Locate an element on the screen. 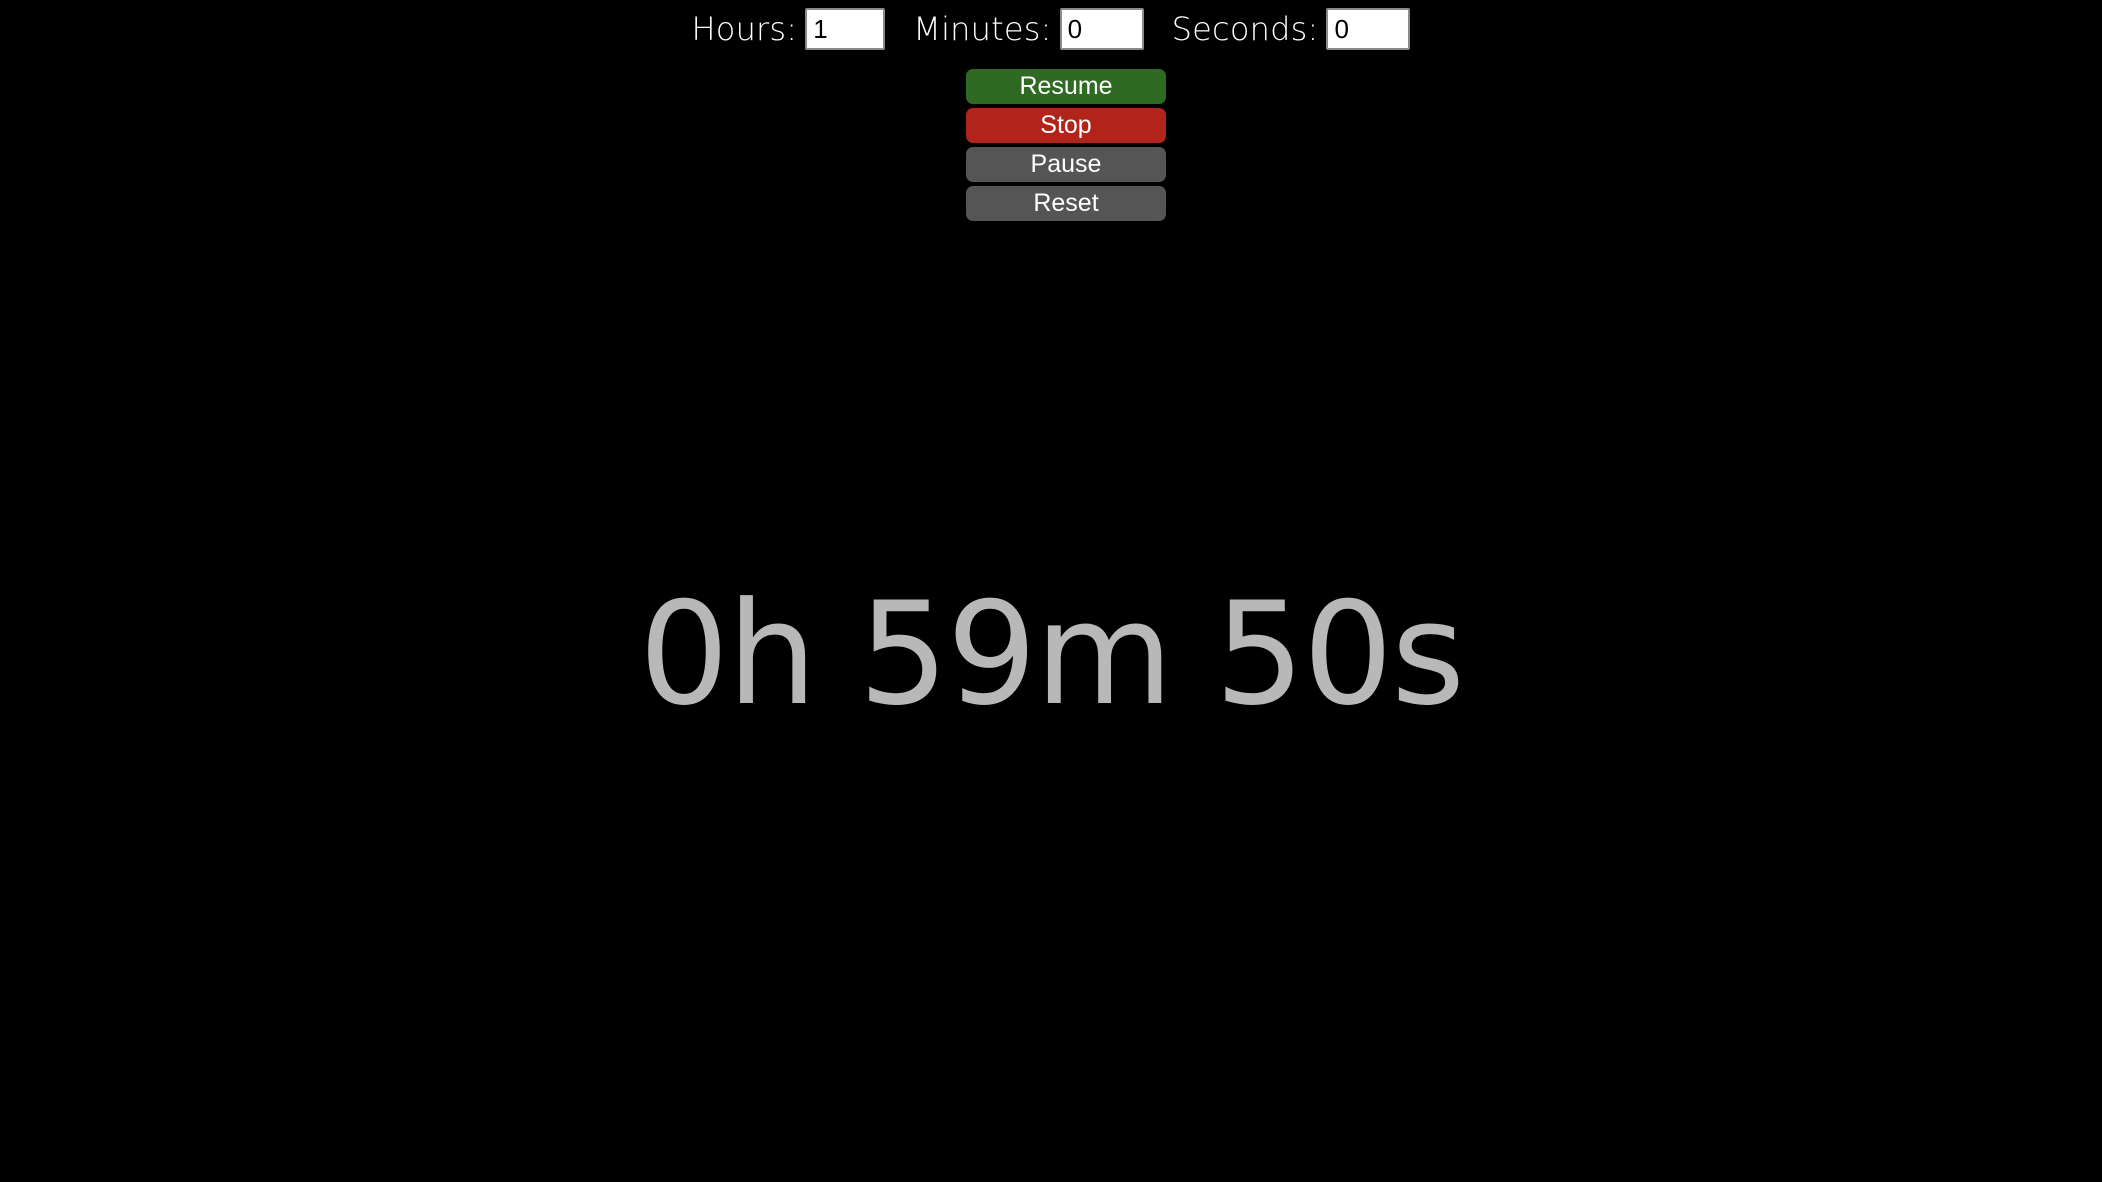 The width and height of the screenshot is (2102, 1182). pause-button: Pause is located at coordinates (1066, 164).